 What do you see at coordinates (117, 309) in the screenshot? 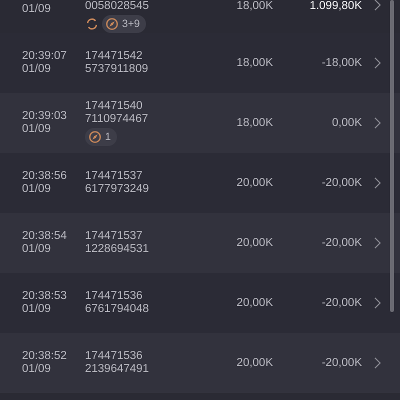
I see `ticket-id: 6761794048` at bounding box center [117, 309].